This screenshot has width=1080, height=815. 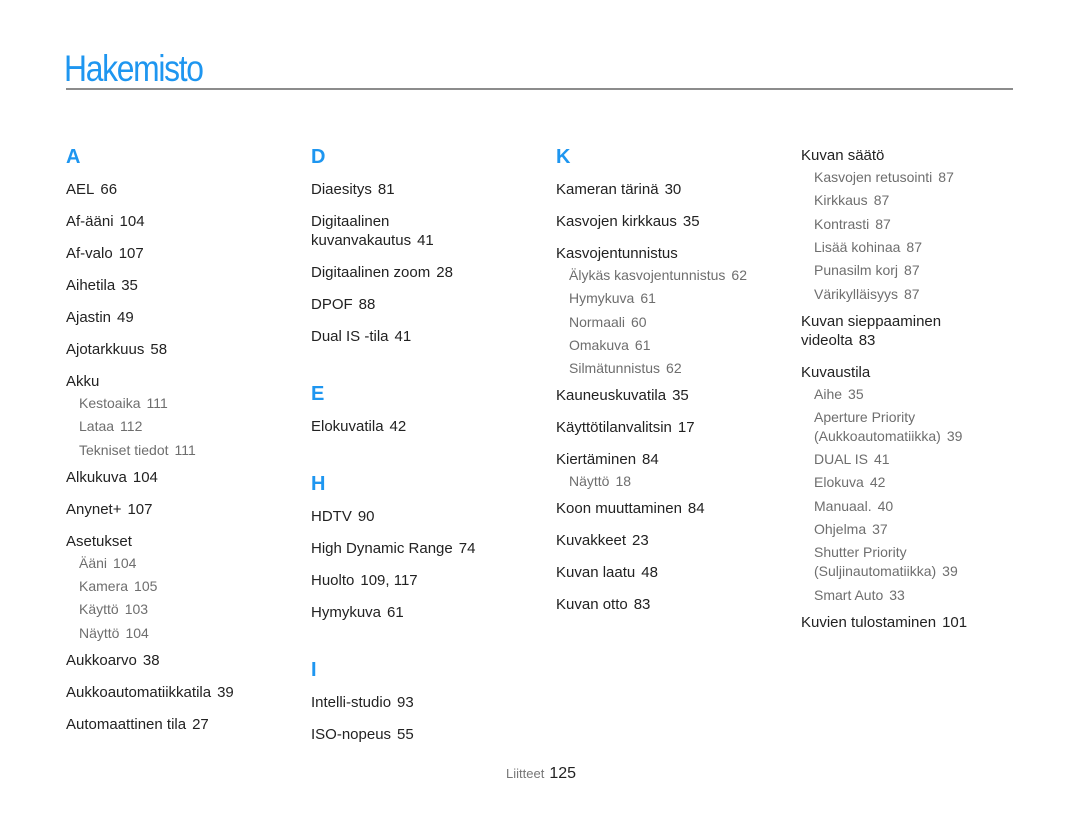 What do you see at coordinates (600, 481) in the screenshot?
I see `index-subentry: Näyttö 18` at bounding box center [600, 481].